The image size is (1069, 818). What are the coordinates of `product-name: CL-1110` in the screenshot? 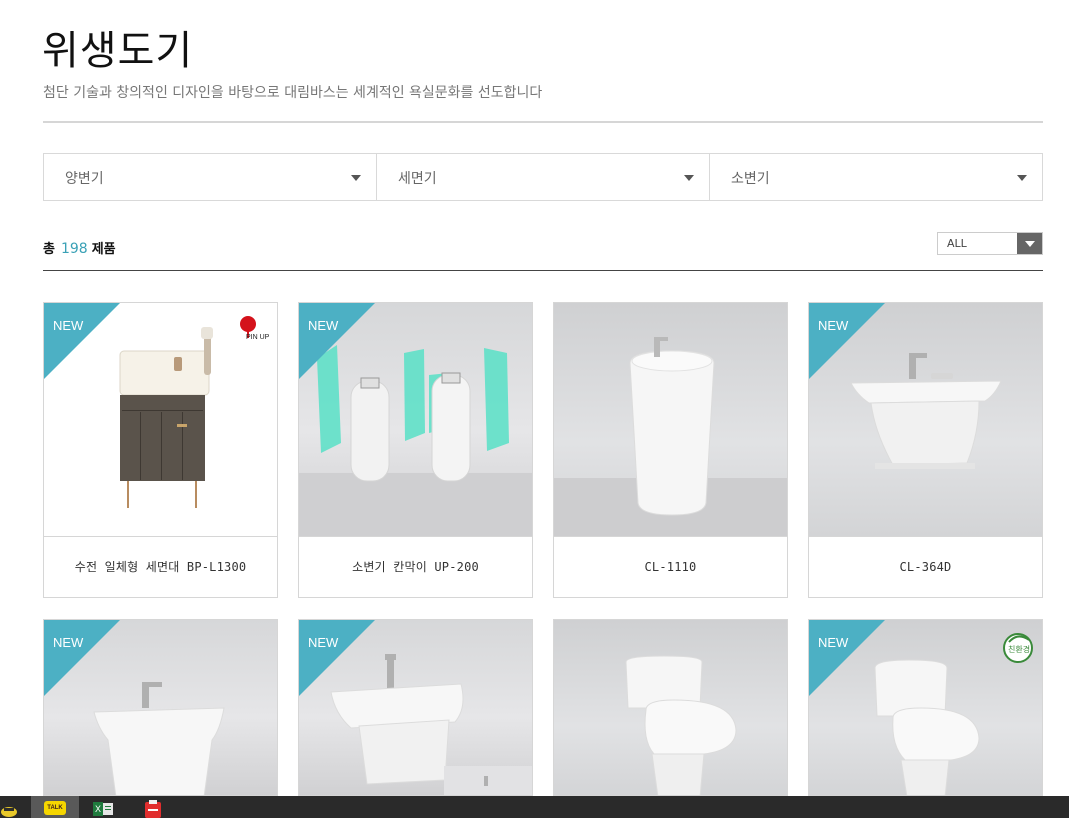 It's located at (670, 566).